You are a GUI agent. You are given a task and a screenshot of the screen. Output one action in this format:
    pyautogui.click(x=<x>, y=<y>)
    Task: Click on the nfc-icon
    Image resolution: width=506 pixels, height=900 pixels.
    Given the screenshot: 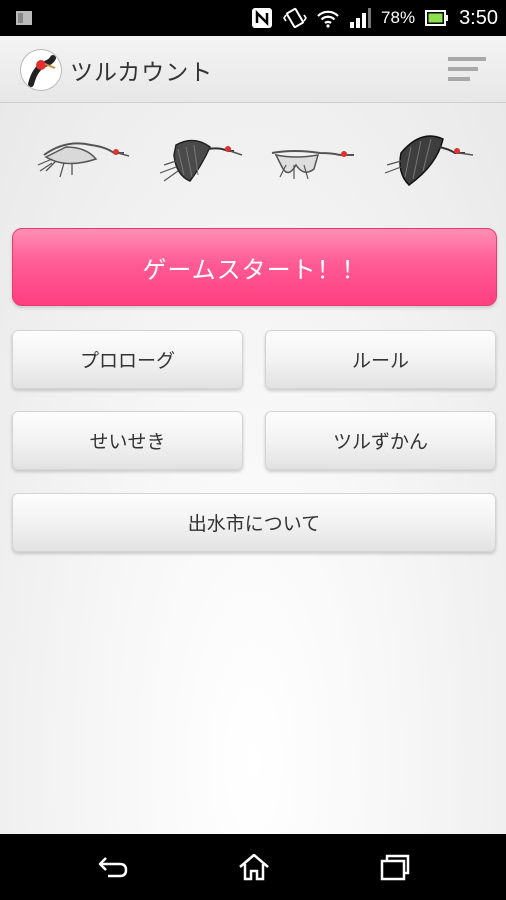 What is the action you would take?
    pyautogui.click(x=262, y=18)
    